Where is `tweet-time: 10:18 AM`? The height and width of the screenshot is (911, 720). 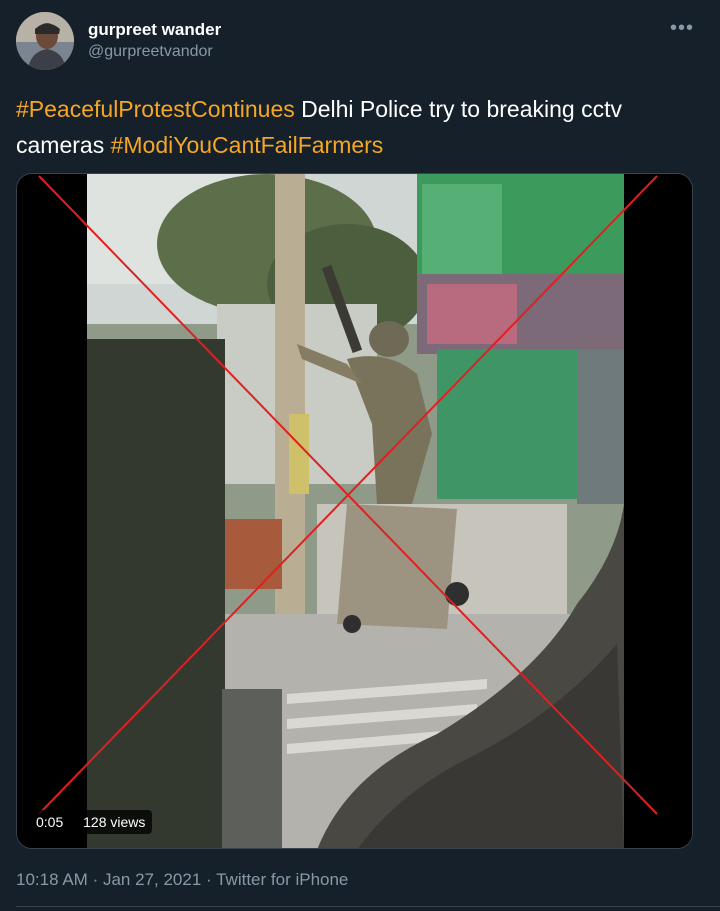
tweet-time: 10:18 AM is located at coordinates (52, 879).